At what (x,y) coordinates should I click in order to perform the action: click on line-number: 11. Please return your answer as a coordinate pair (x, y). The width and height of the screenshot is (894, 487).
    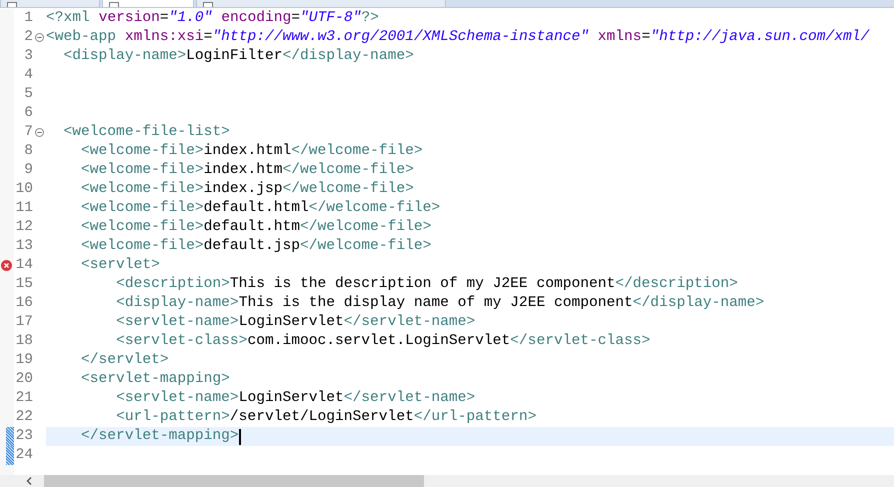
    Looking at the image, I should click on (24, 208).